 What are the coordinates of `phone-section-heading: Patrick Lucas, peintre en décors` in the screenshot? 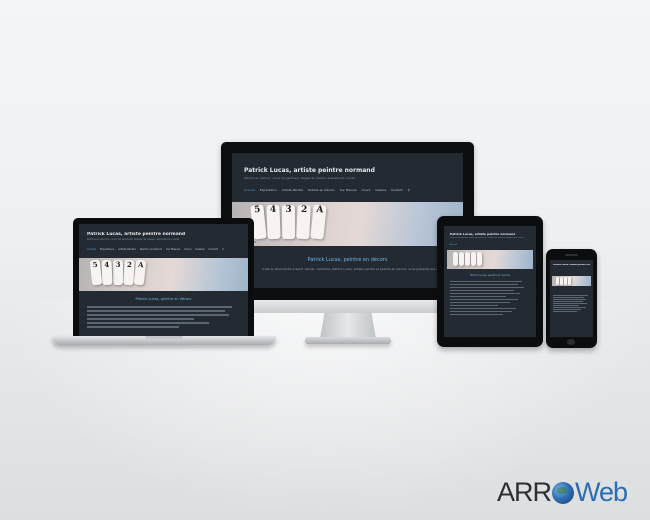 It's located at (571, 290).